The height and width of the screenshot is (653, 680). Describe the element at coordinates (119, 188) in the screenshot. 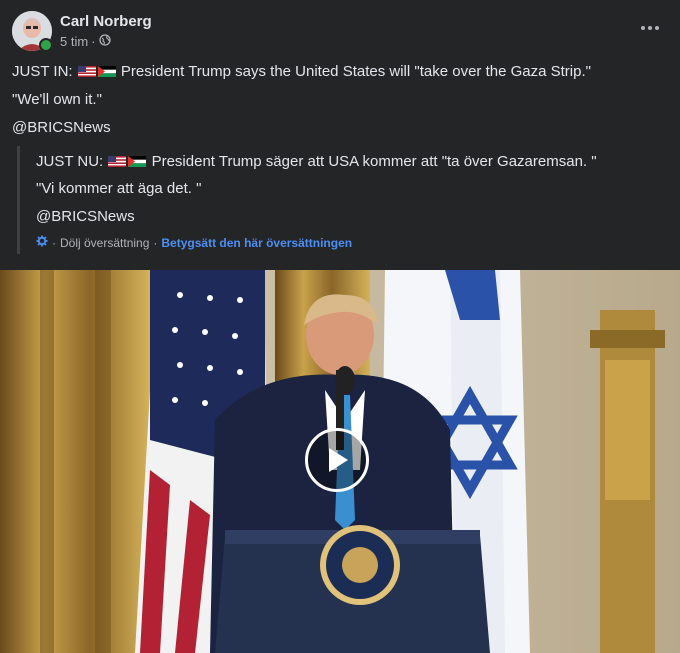

I see `translation-line-2: "Vi kommer att äga det. "` at that location.